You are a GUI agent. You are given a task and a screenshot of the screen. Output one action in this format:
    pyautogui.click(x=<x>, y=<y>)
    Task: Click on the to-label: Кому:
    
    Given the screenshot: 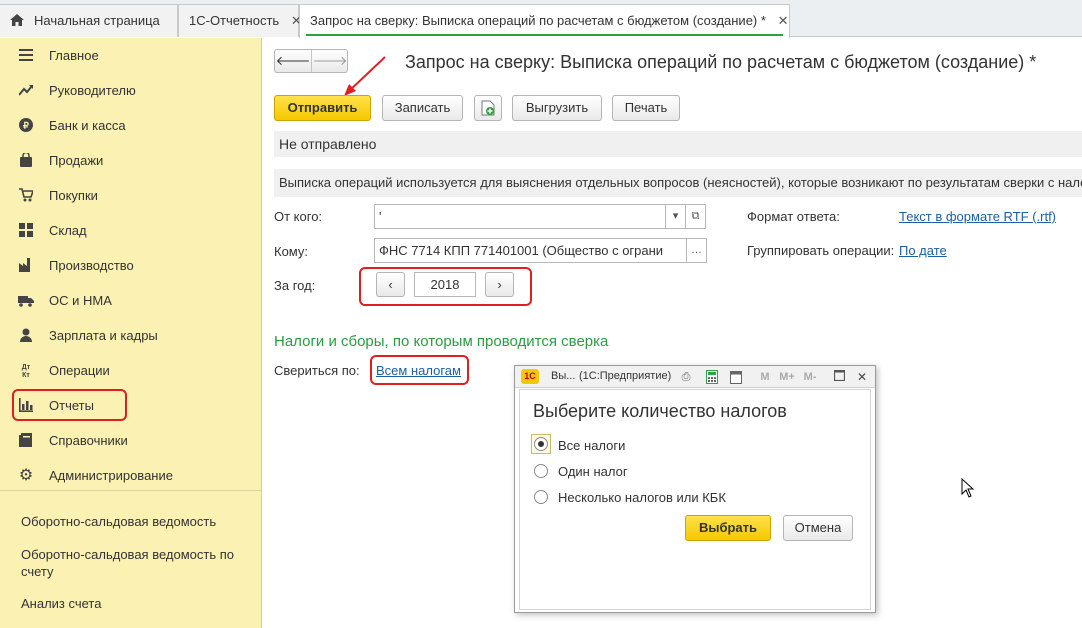 What is the action you would take?
    pyautogui.click(x=291, y=251)
    